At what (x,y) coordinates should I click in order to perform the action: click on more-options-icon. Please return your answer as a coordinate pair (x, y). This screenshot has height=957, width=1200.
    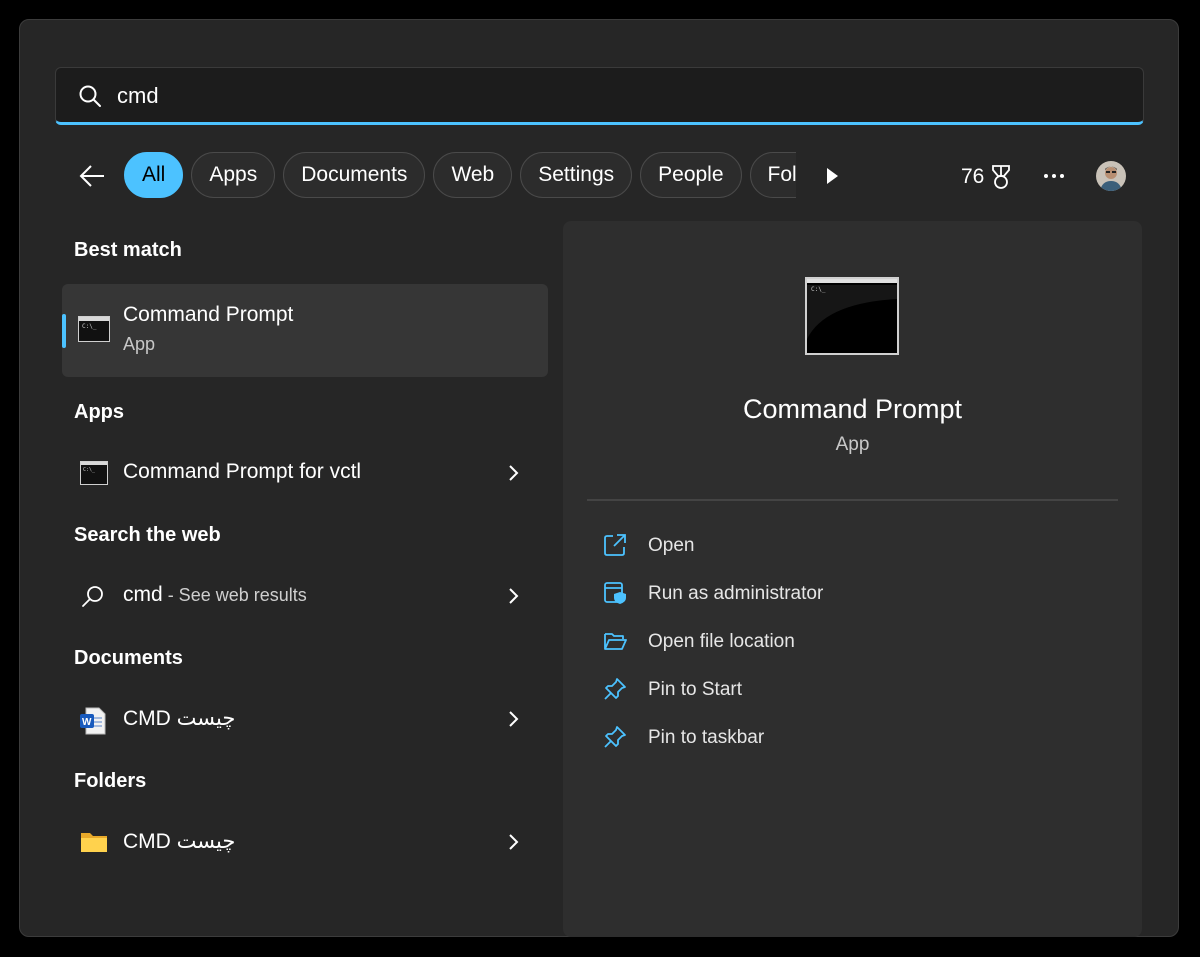
    Looking at the image, I should click on (1054, 176).